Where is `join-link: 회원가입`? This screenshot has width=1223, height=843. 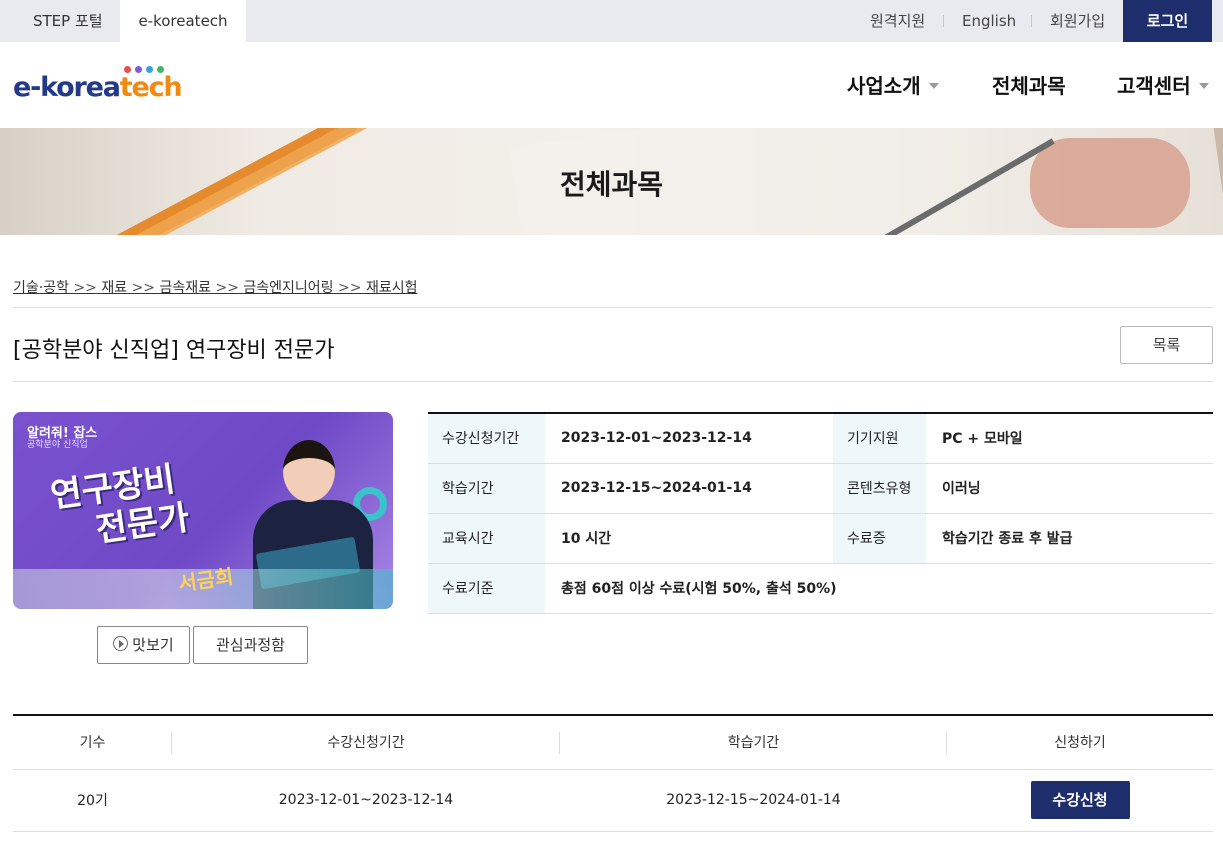 join-link: 회원가입 is located at coordinates (1077, 21).